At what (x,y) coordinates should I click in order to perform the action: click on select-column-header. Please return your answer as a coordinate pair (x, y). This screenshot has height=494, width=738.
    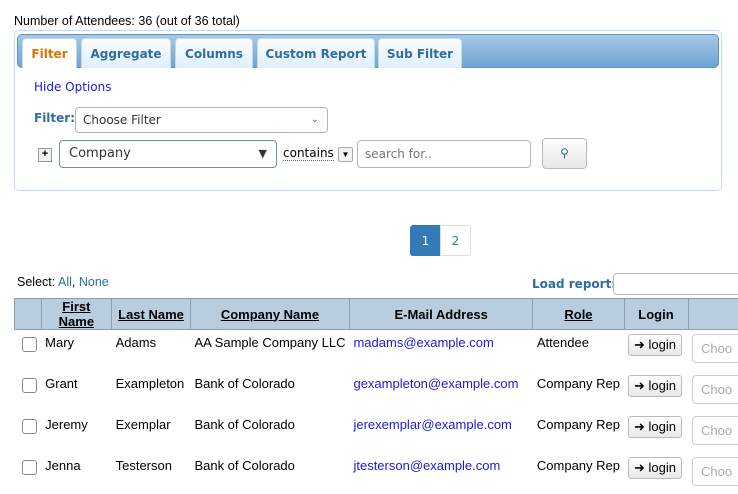
    Looking at the image, I should click on (28, 314).